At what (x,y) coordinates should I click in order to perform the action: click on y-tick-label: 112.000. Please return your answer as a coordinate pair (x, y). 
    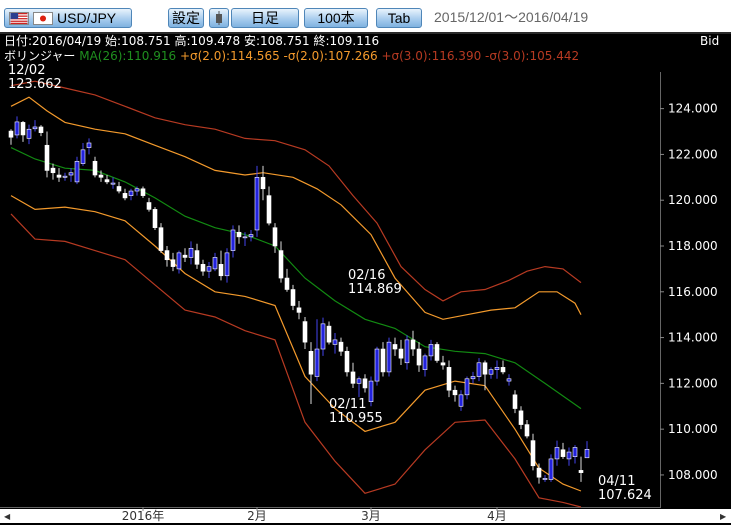
    Looking at the image, I should click on (693, 383).